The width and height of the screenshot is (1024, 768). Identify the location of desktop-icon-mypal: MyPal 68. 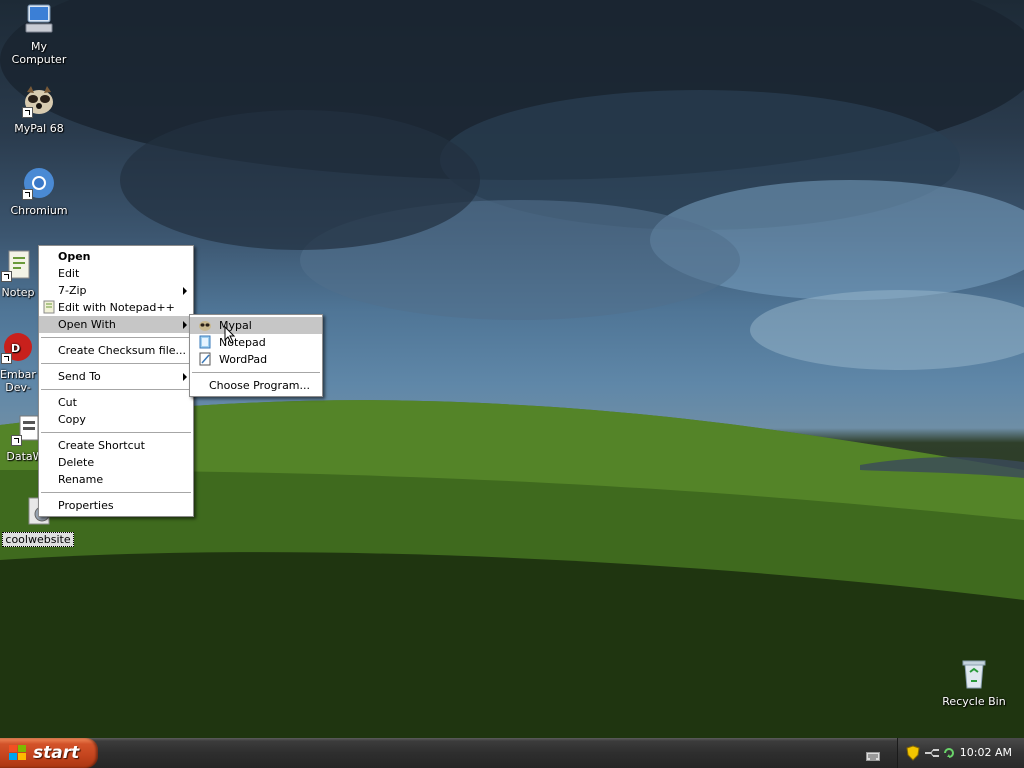
(39, 109).